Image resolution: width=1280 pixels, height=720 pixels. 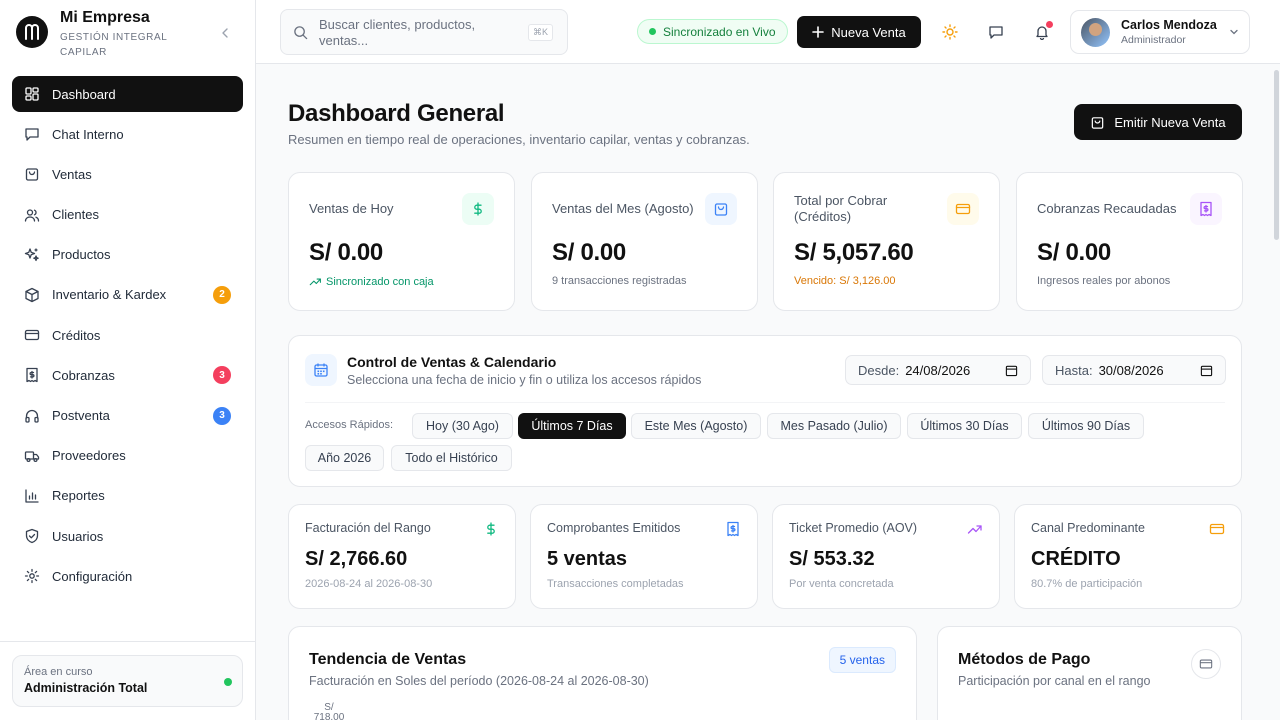 I want to click on user-menu: Carlos Mendoza Administrador, so click(x=1160, y=32).